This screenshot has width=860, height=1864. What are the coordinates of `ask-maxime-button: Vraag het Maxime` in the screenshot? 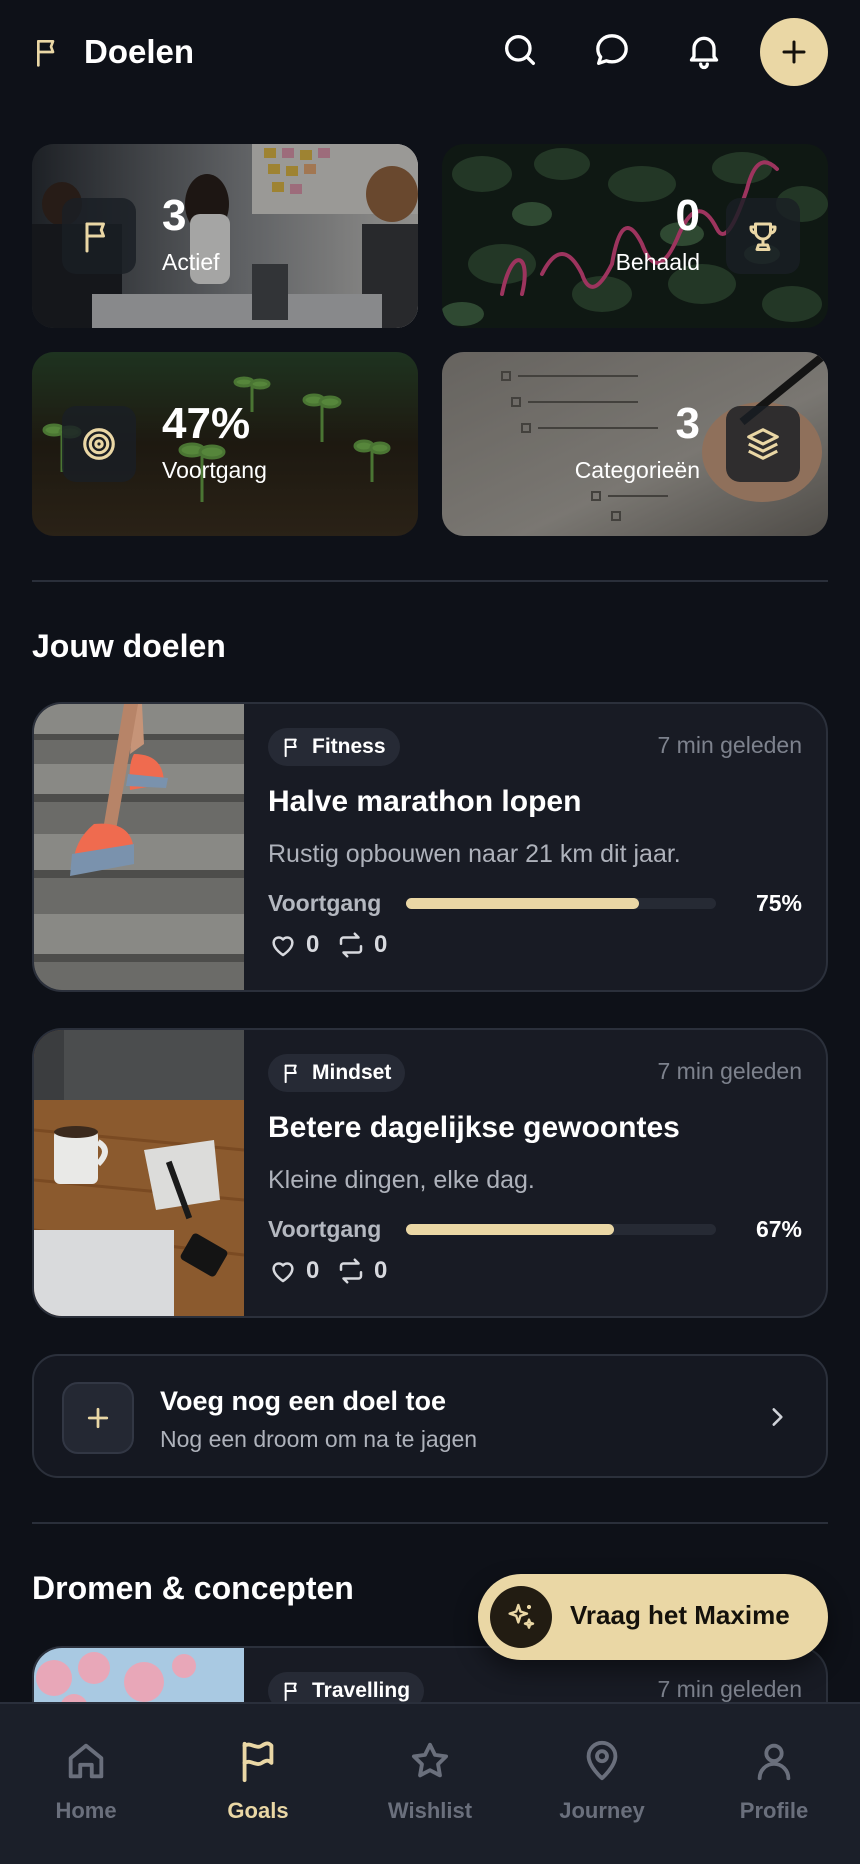 It's located at (653, 1617).